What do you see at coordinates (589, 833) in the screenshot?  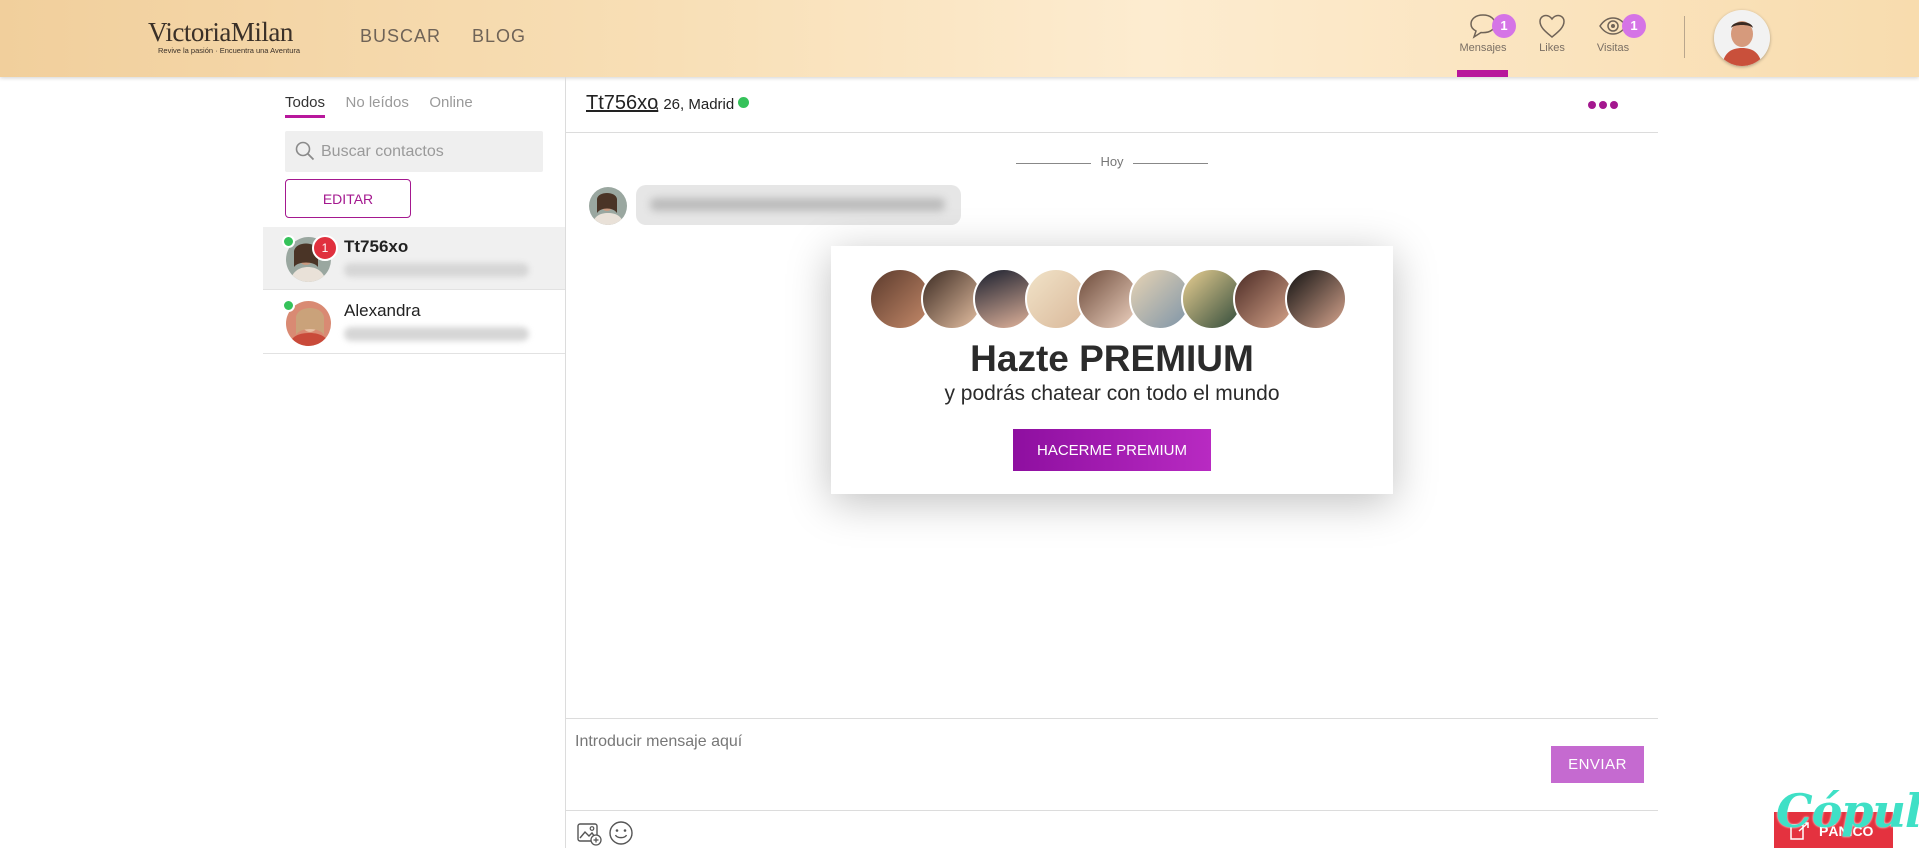 I see `add-photo-icon` at bounding box center [589, 833].